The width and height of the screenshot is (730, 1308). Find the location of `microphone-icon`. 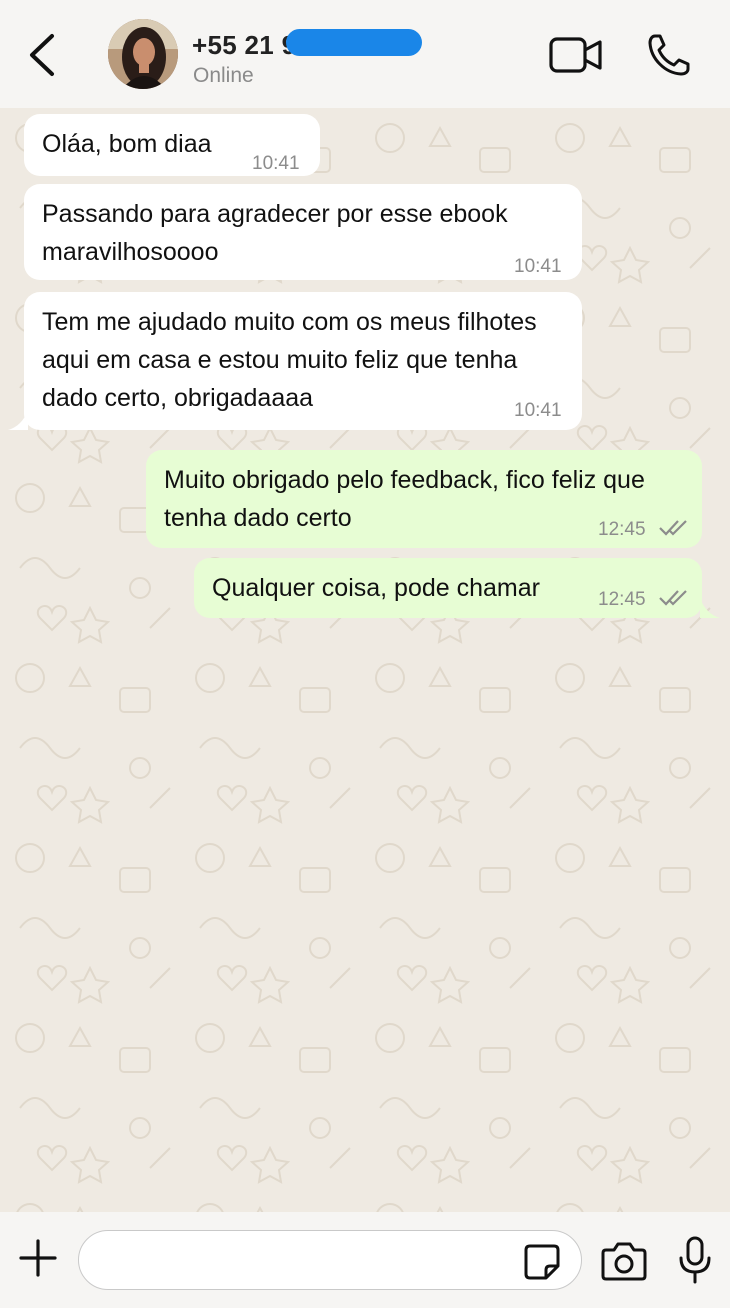

microphone-icon is located at coordinates (695, 1260).